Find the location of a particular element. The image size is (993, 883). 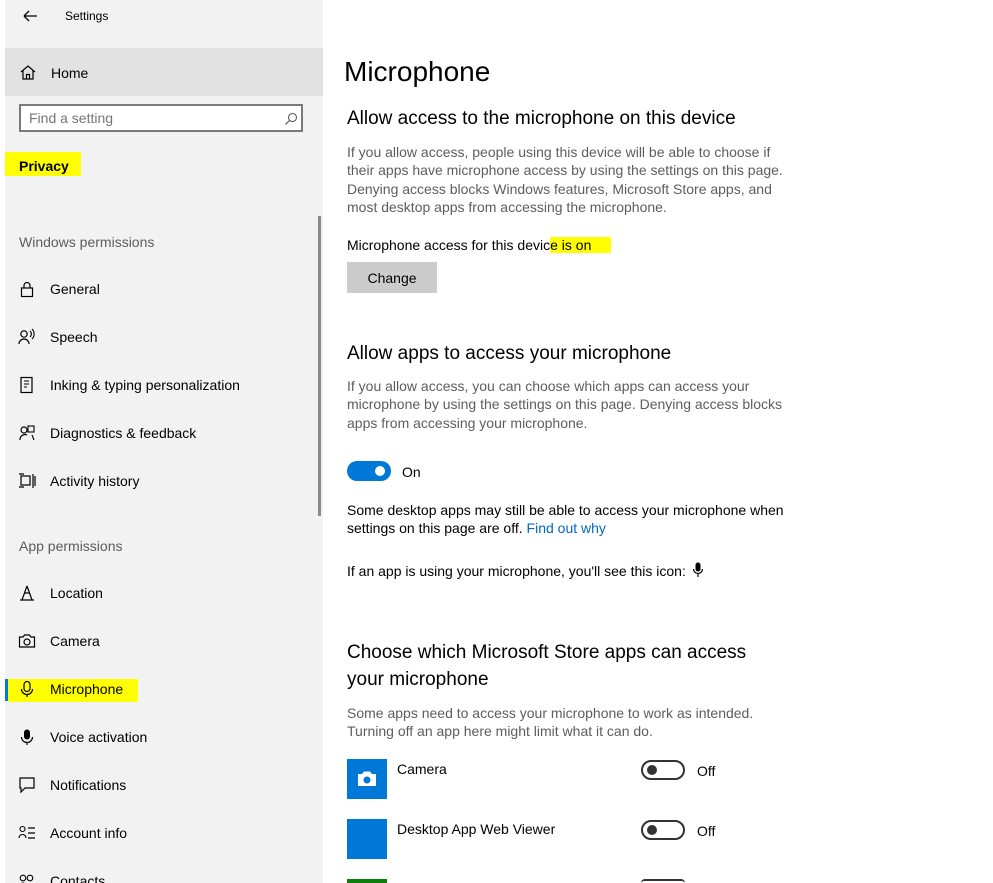

sidebar-item-label: Activity history is located at coordinates (95, 481).